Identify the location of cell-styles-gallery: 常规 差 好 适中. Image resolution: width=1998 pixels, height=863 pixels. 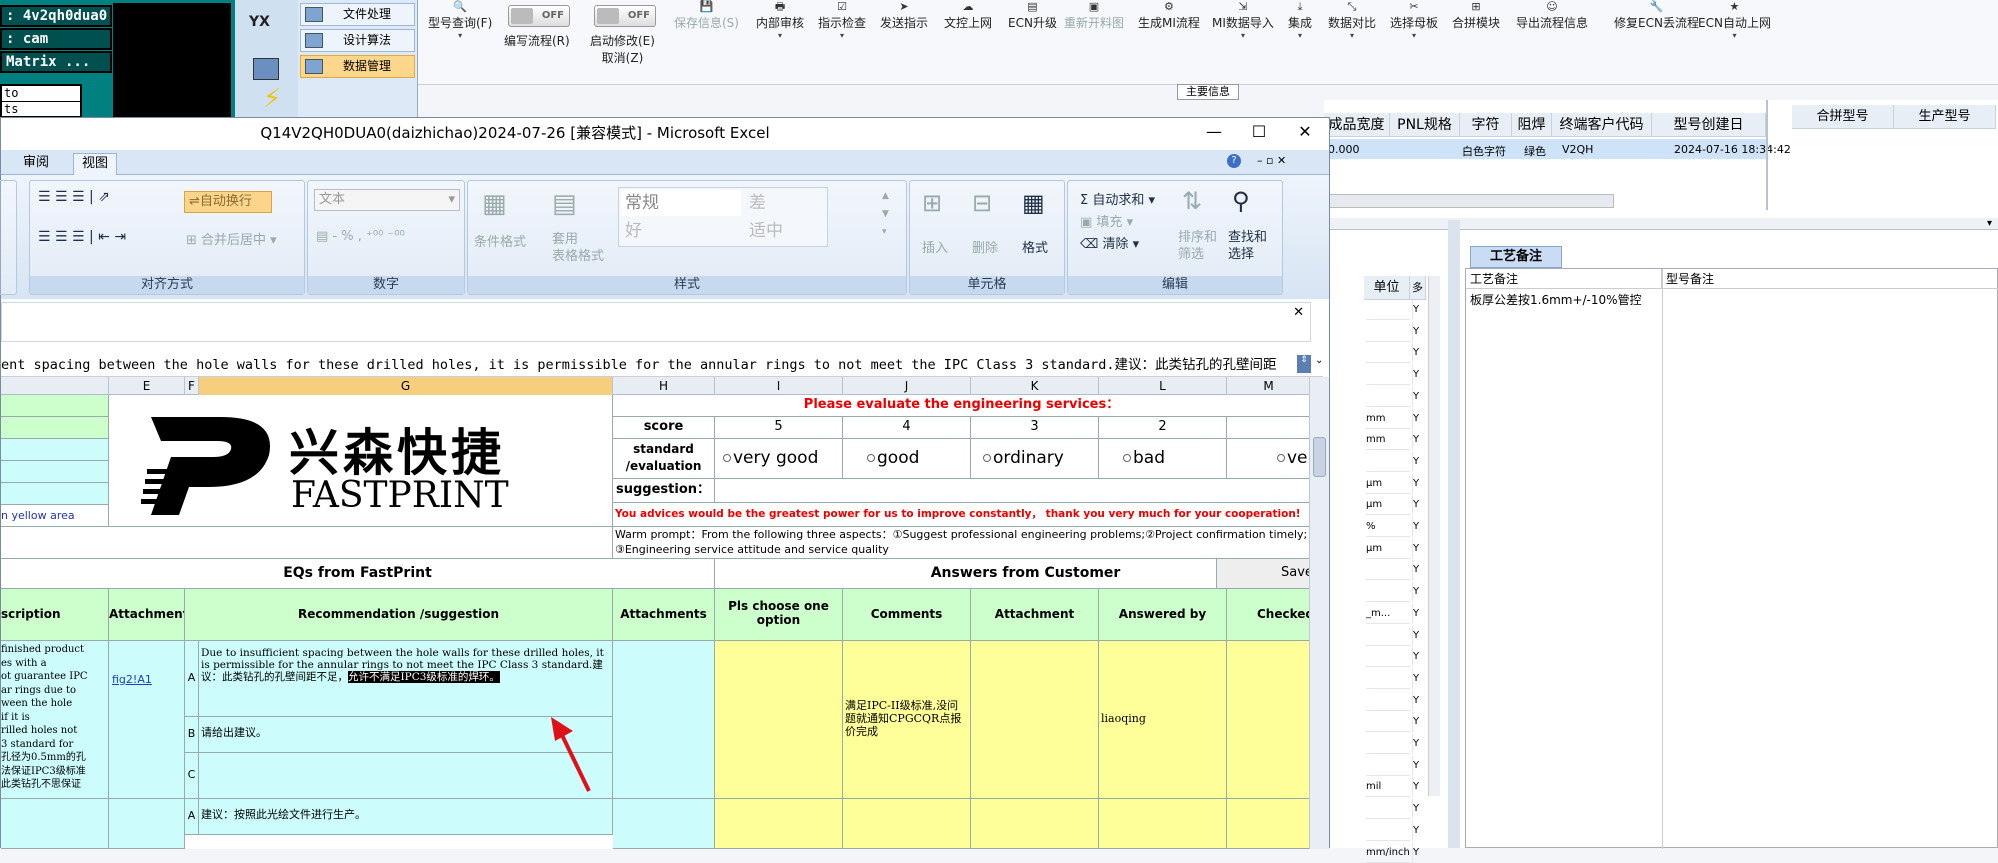
(723, 217).